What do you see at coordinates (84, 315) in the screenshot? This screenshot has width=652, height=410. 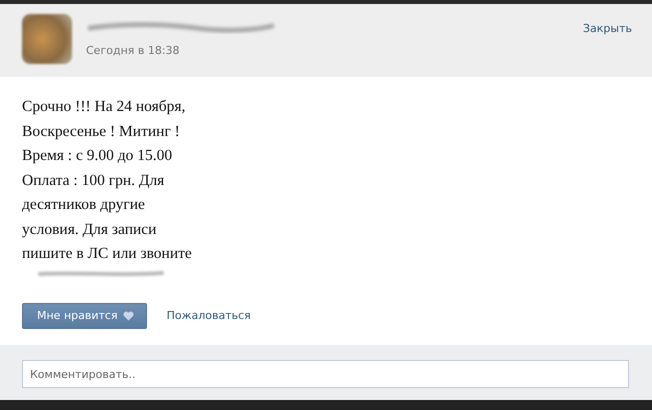 I see `like-button: Мне нравится` at bounding box center [84, 315].